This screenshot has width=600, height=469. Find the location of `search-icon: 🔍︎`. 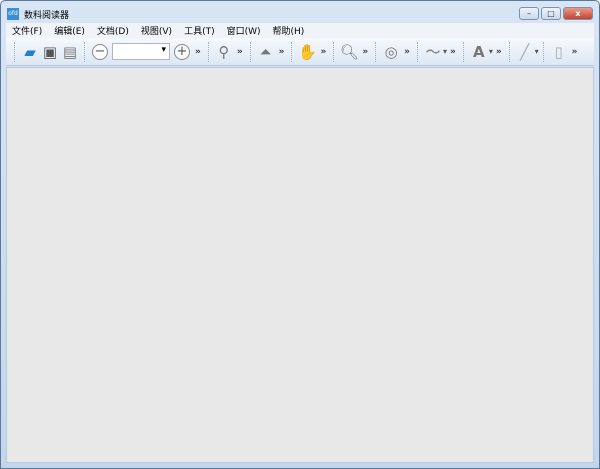

search-icon: 🔍︎ is located at coordinates (349, 52).